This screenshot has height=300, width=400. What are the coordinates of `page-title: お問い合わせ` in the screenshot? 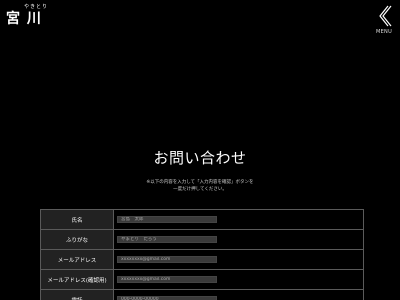 It's located at (200, 158).